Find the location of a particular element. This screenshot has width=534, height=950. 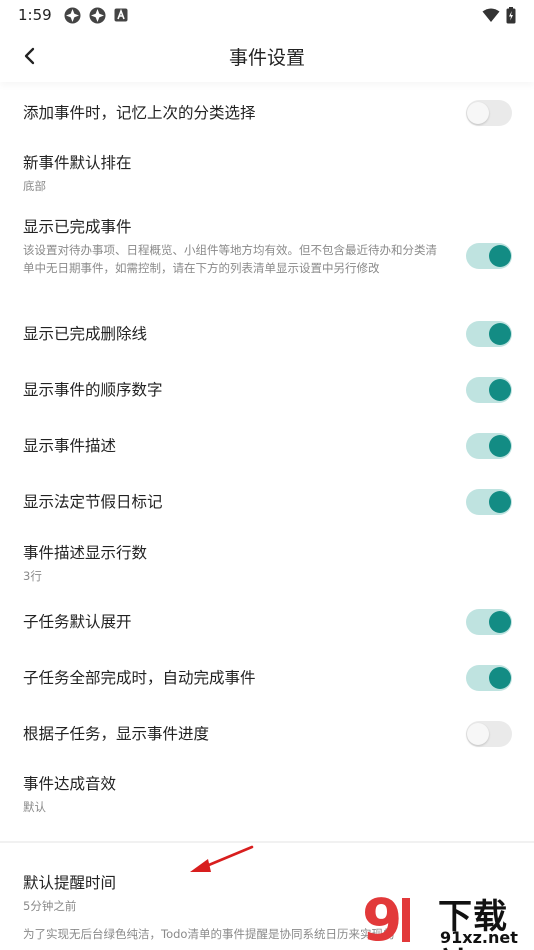

setting-title: 显示已完成删除线 is located at coordinates (85, 334).